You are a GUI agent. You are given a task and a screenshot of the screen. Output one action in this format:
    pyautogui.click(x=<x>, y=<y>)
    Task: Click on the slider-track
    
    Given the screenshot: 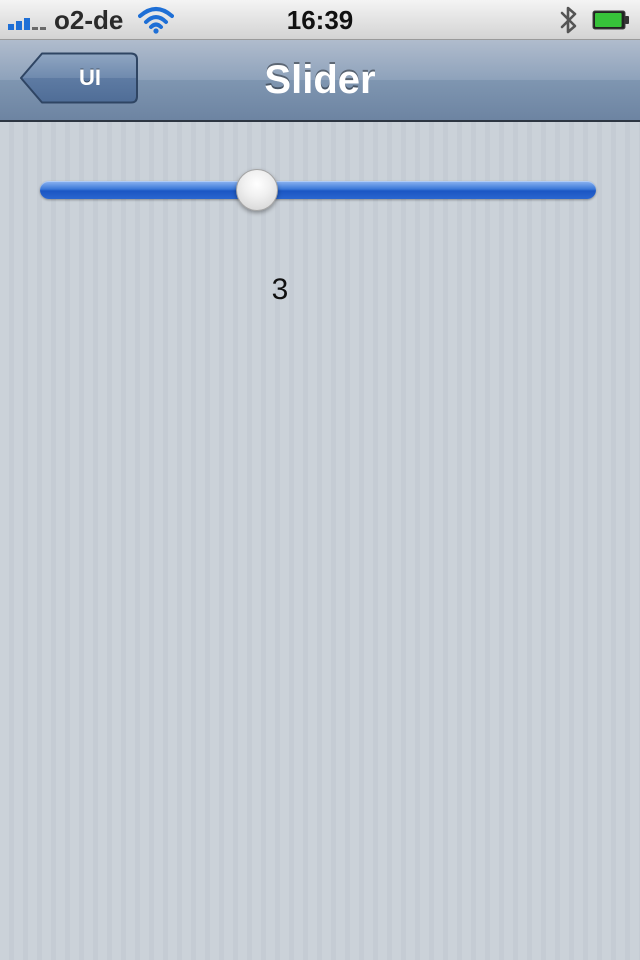 What is the action you would take?
    pyautogui.click(x=318, y=190)
    